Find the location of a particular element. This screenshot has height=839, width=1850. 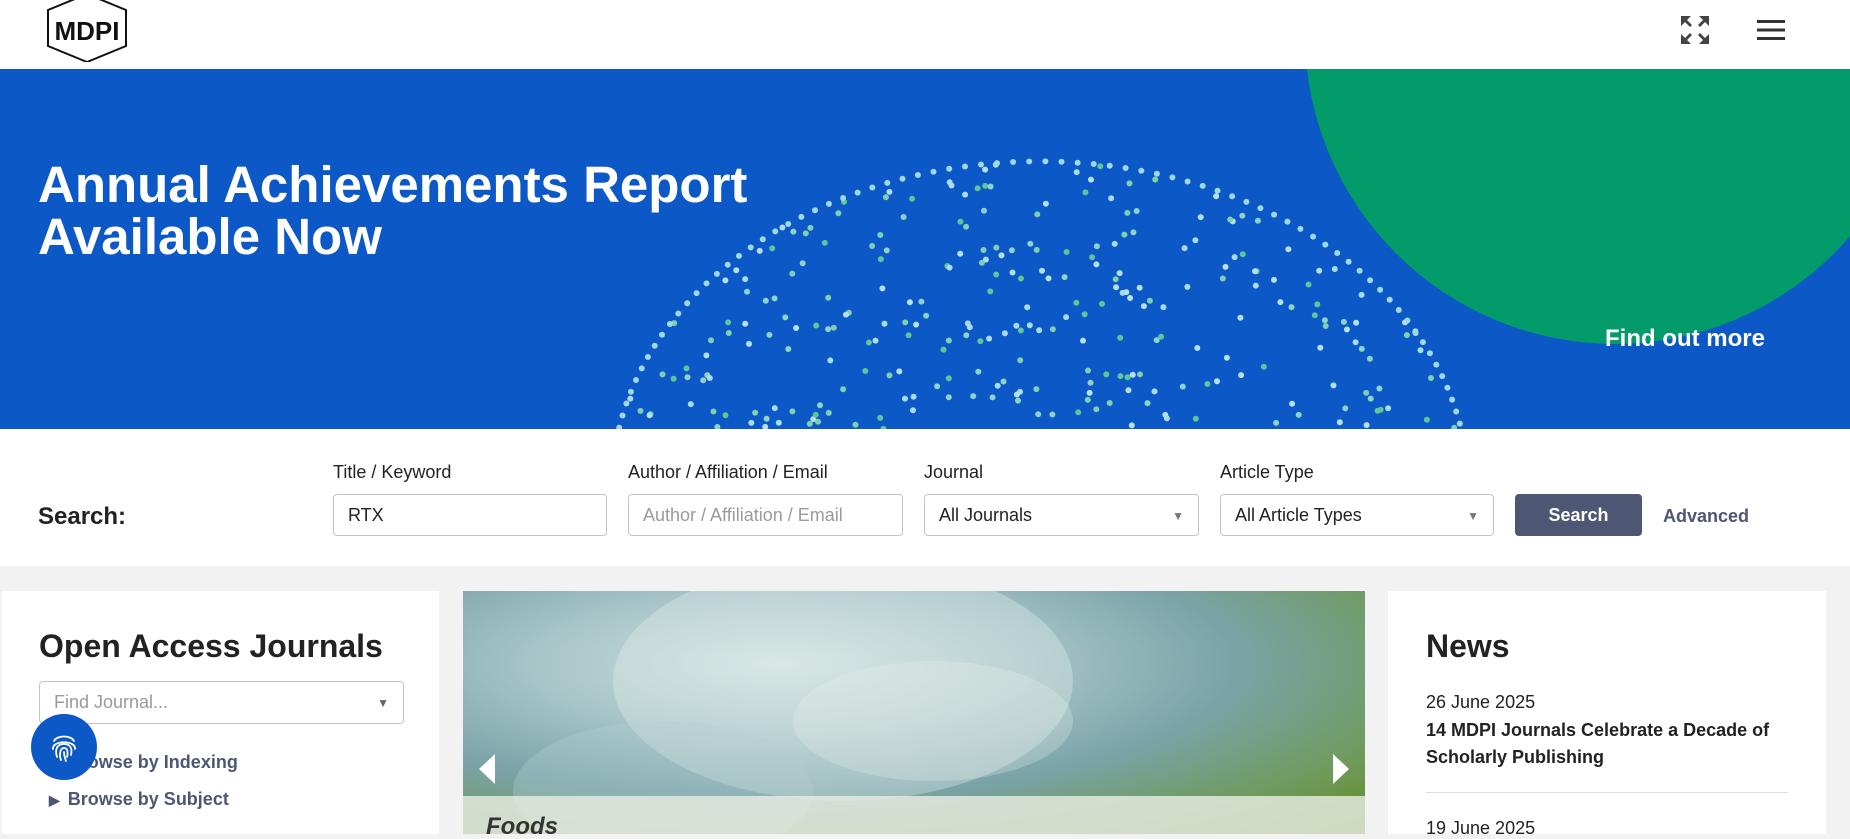

banner-green-arc is located at coordinates (1578, 206).